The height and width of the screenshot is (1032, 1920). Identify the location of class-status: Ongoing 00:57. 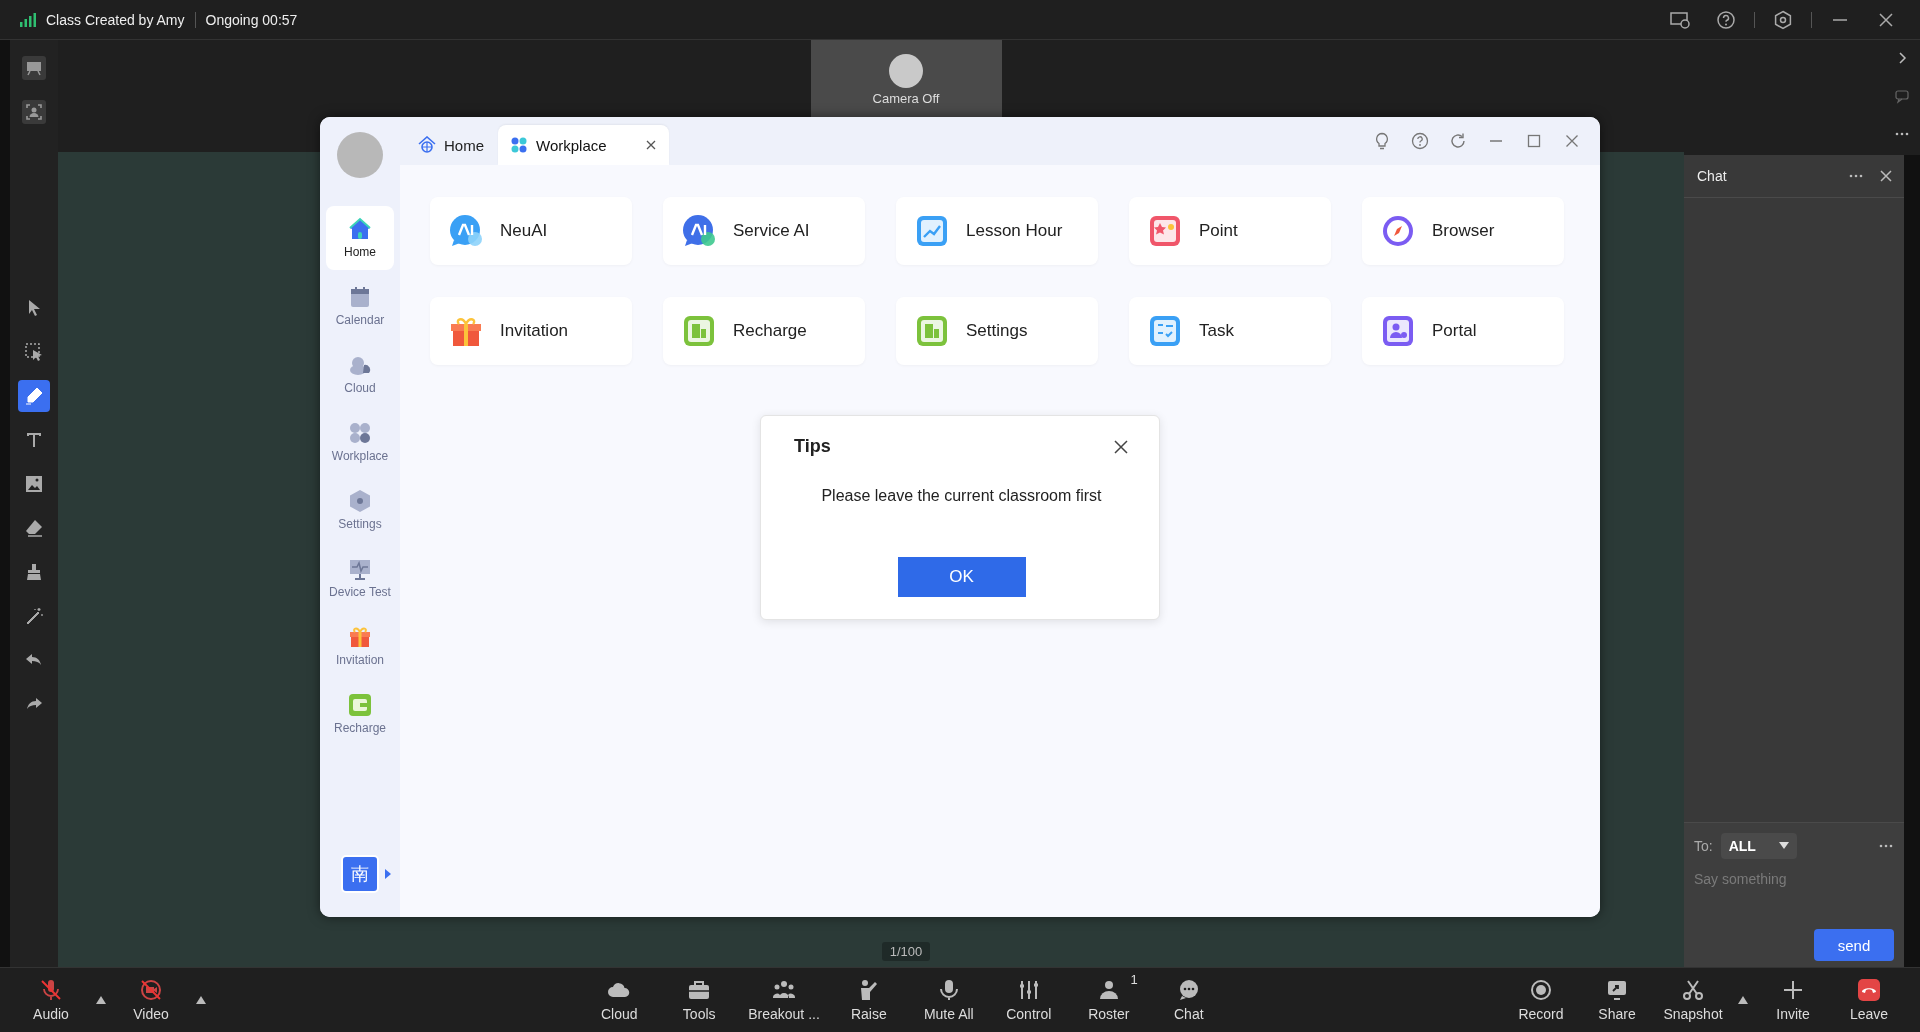
(251, 19).